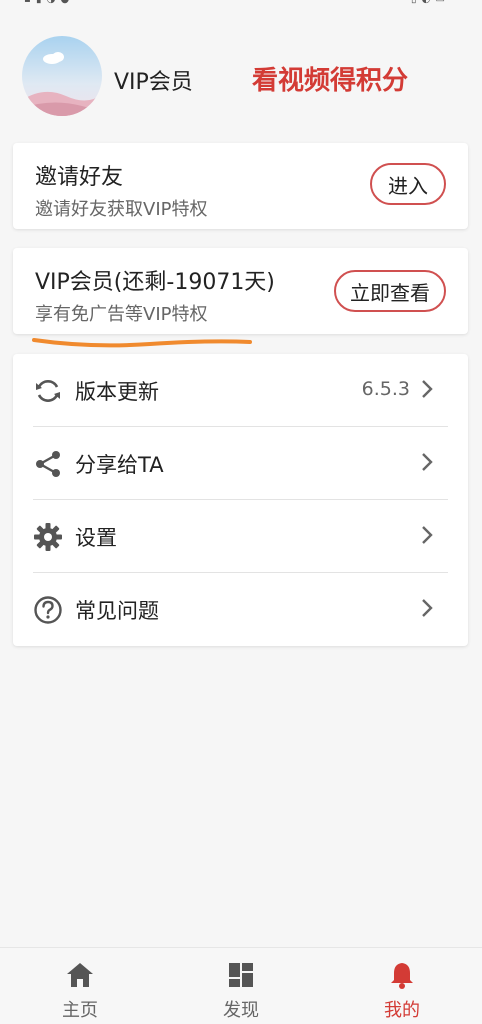 Image resolution: width=482 pixels, height=1024 pixels. I want to click on question-icon, so click(48, 610).